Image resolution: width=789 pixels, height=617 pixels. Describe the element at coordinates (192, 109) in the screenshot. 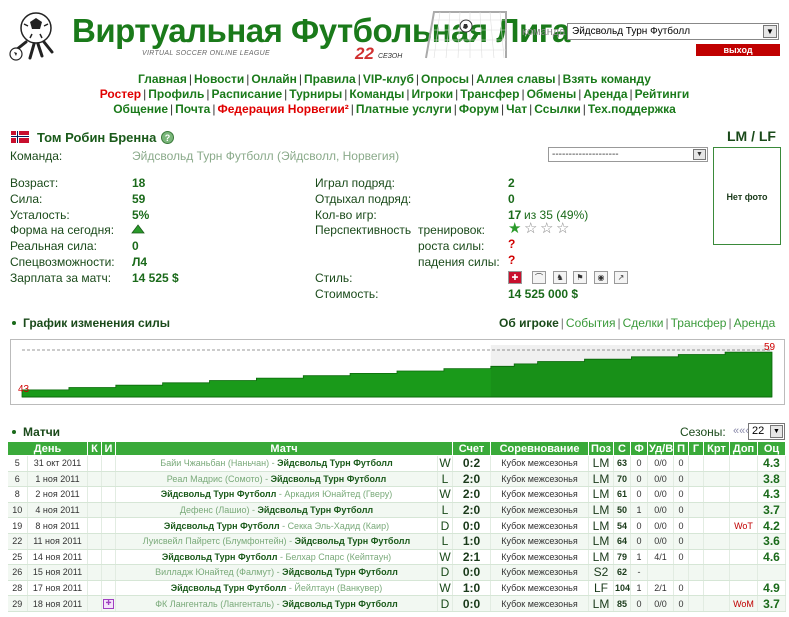

I see `nav-mail: Почта` at that location.